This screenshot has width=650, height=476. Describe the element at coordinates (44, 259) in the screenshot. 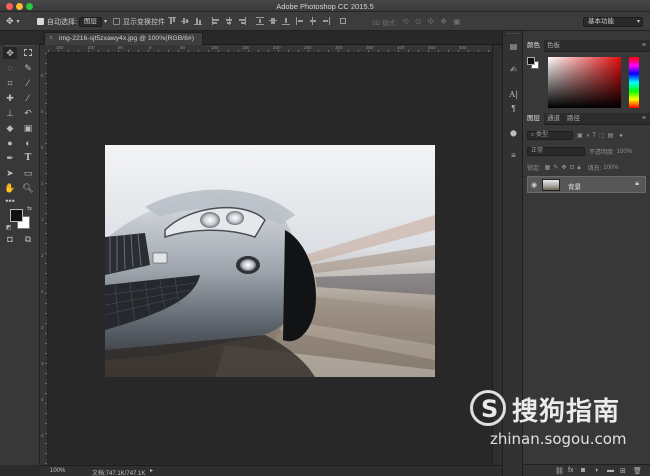

I see `vertical-ruler: 5 0 5 1 1 2 2 3 3 4 4` at that location.